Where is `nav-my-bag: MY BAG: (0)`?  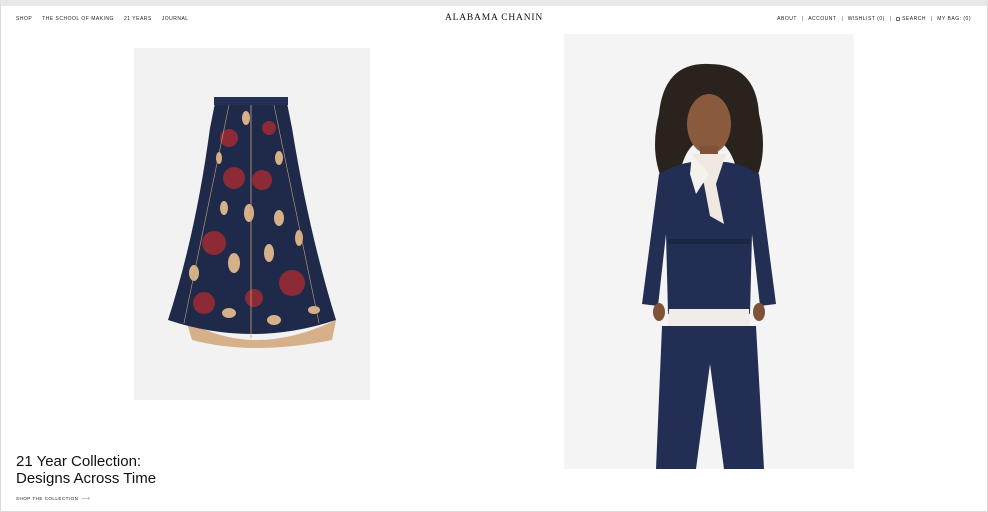
nav-my-bag: MY BAG: (0) is located at coordinates (954, 19).